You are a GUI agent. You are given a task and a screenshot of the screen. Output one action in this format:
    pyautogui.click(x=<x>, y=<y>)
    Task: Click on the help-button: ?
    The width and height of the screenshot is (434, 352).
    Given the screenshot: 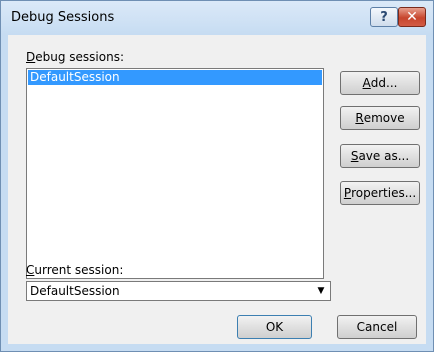 What is the action you would take?
    pyautogui.click(x=384, y=17)
    